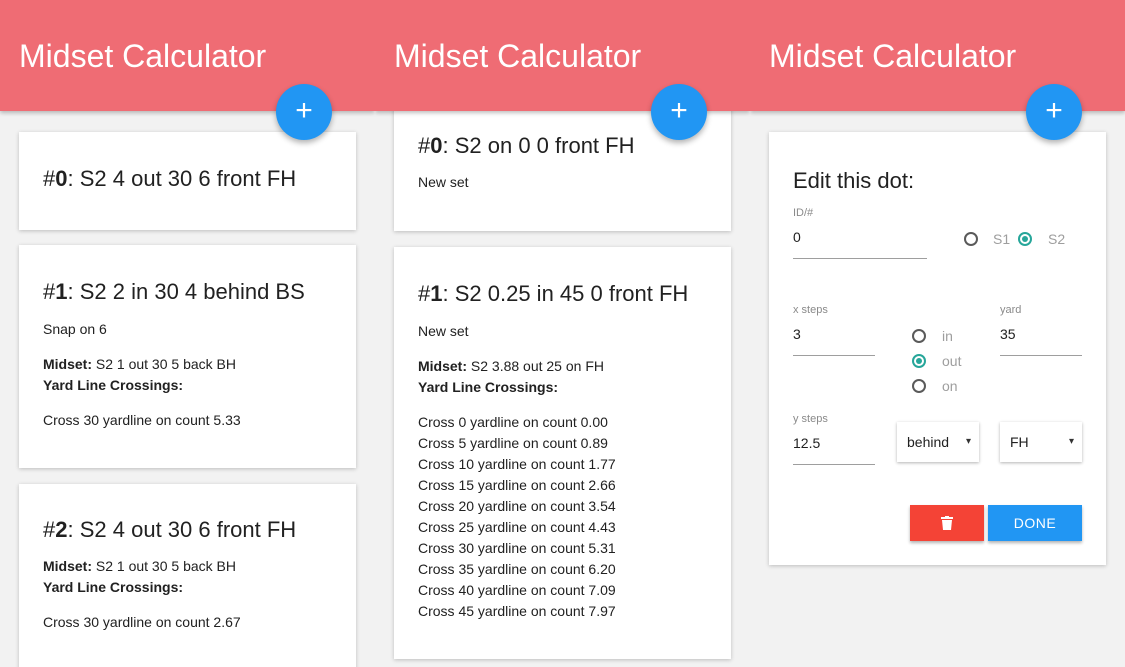 This screenshot has width=1125, height=667. Describe the element at coordinates (142, 420) in the screenshot. I see `crossing-item: Cross 30 yardline on count 5.33` at that location.